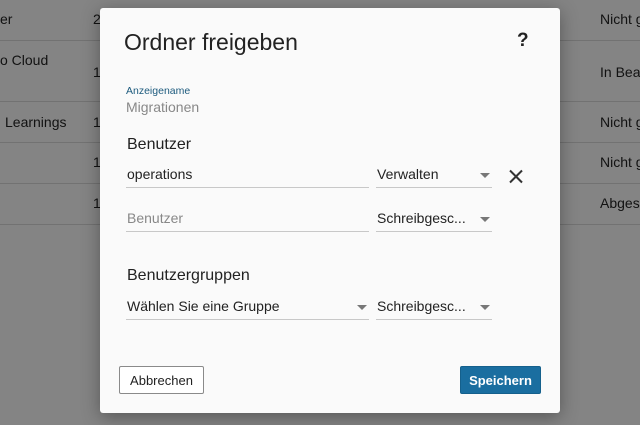 This screenshot has width=640, height=425. Describe the element at coordinates (188, 275) in the screenshot. I see `groups-heading: Benutzergruppen` at that location.